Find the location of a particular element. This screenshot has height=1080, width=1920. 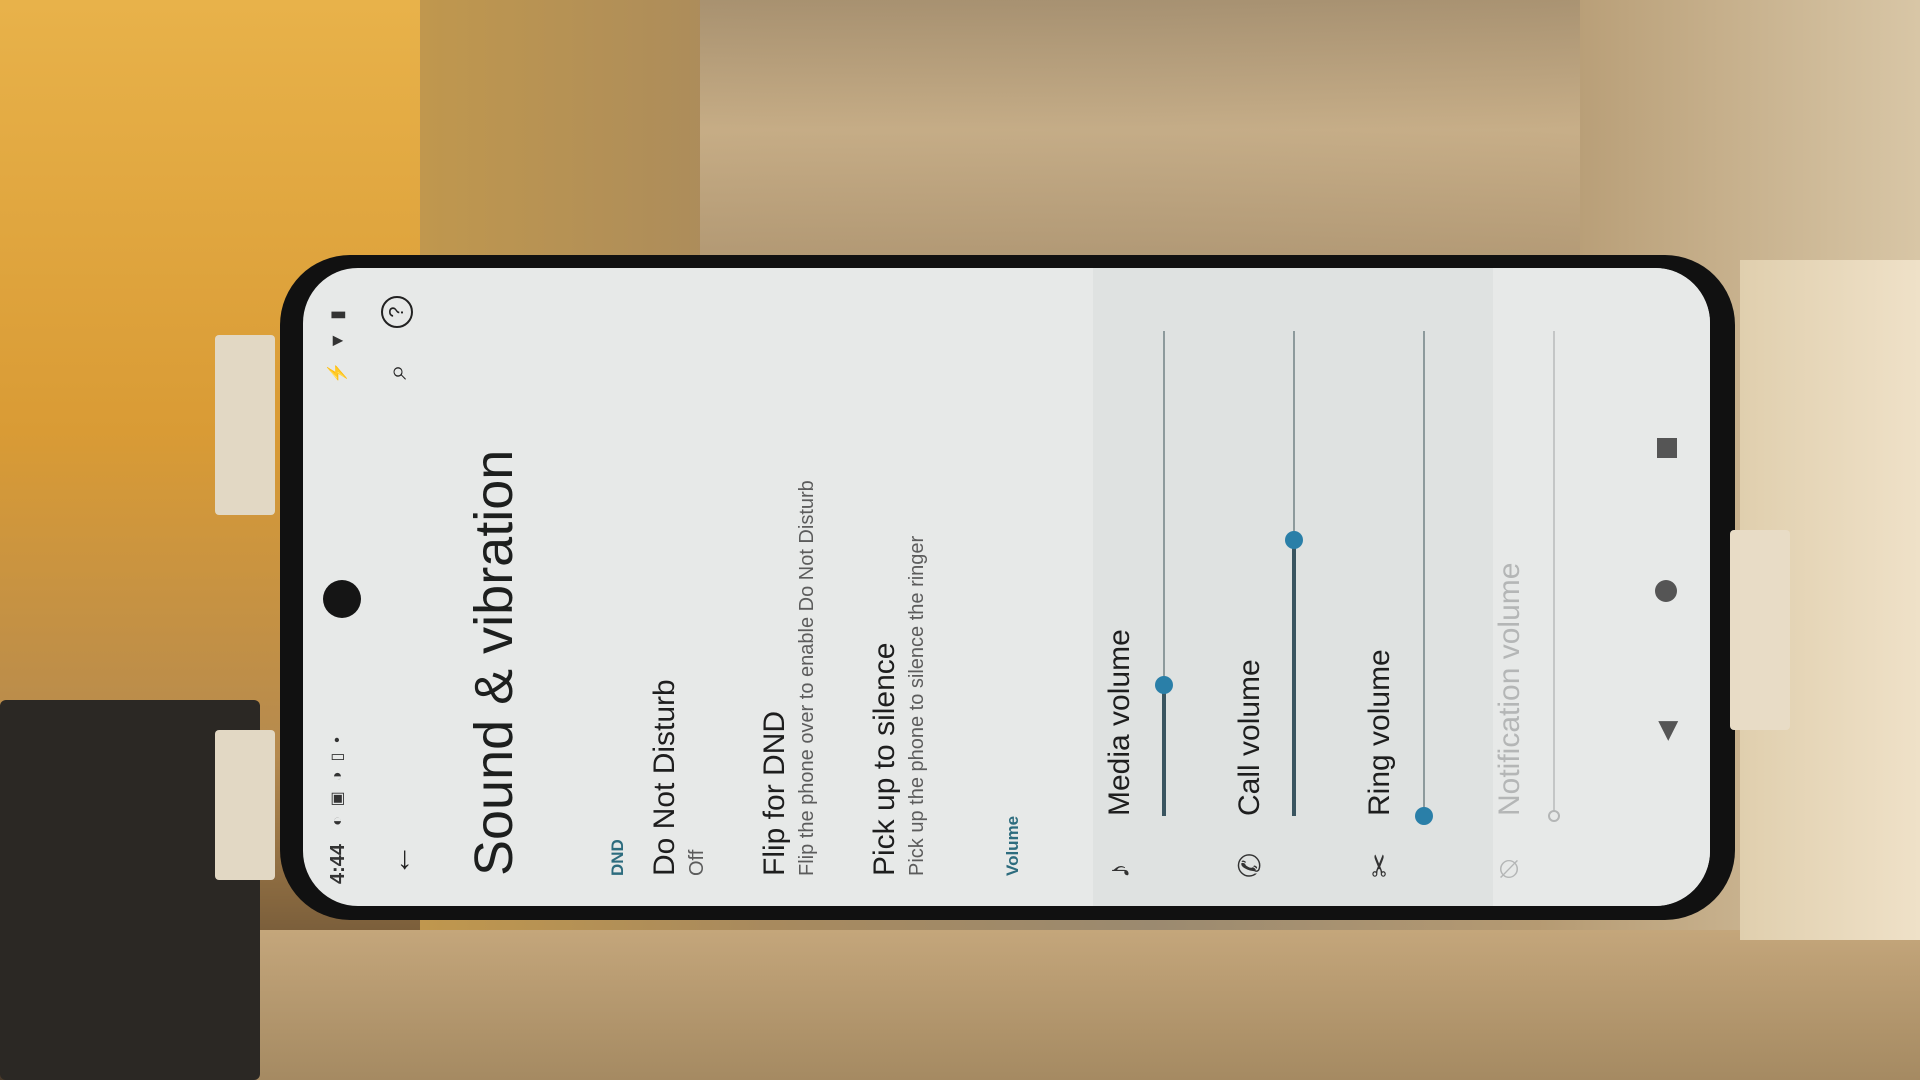

status-right-icons: ⚡▼▮ is located at coordinates (337, 341).